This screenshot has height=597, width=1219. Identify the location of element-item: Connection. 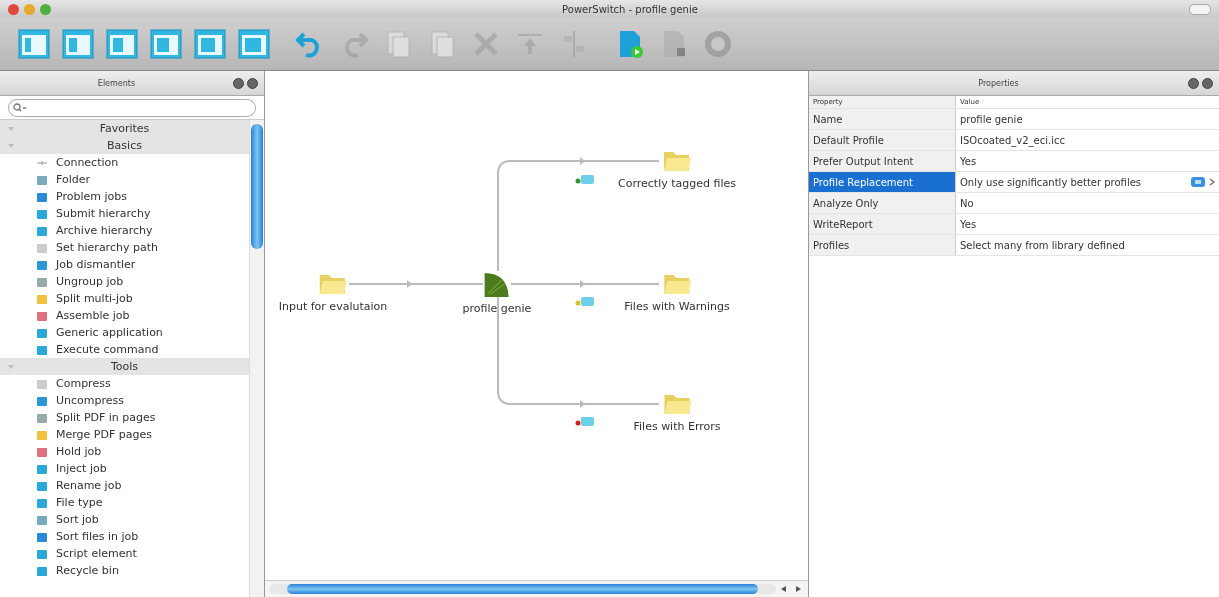
(124, 162).